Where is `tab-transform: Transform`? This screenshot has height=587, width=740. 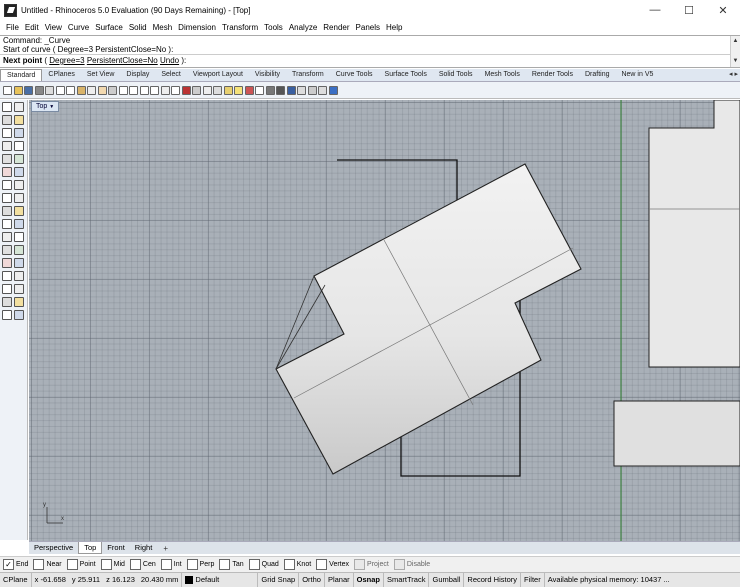 tab-transform: Transform is located at coordinates (308, 75).